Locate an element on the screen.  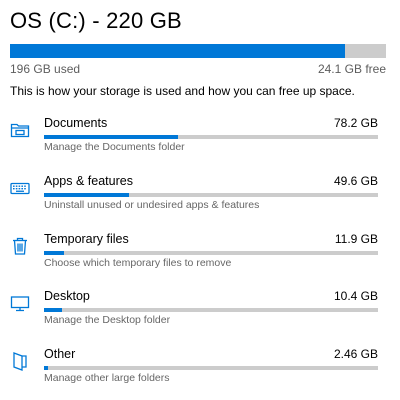
category-size: 78.2 GB is located at coordinates (355, 123).